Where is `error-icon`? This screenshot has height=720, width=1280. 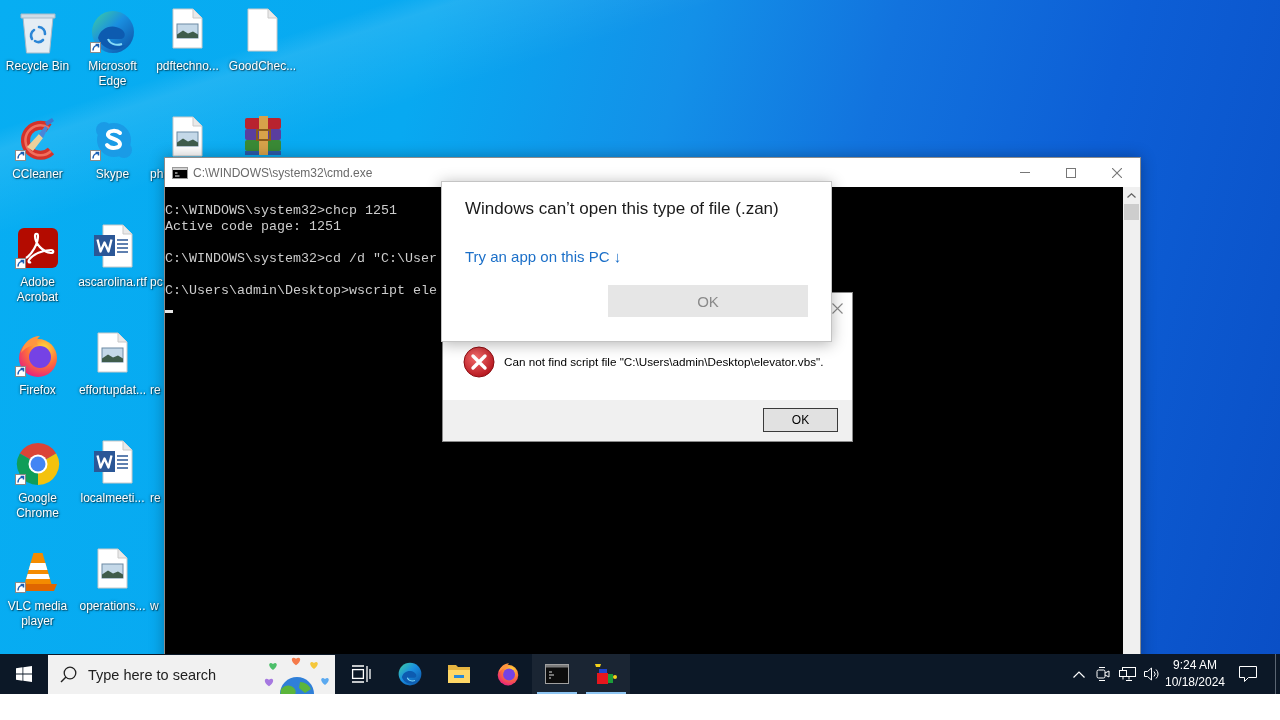 error-icon is located at coordinates (479, 361).